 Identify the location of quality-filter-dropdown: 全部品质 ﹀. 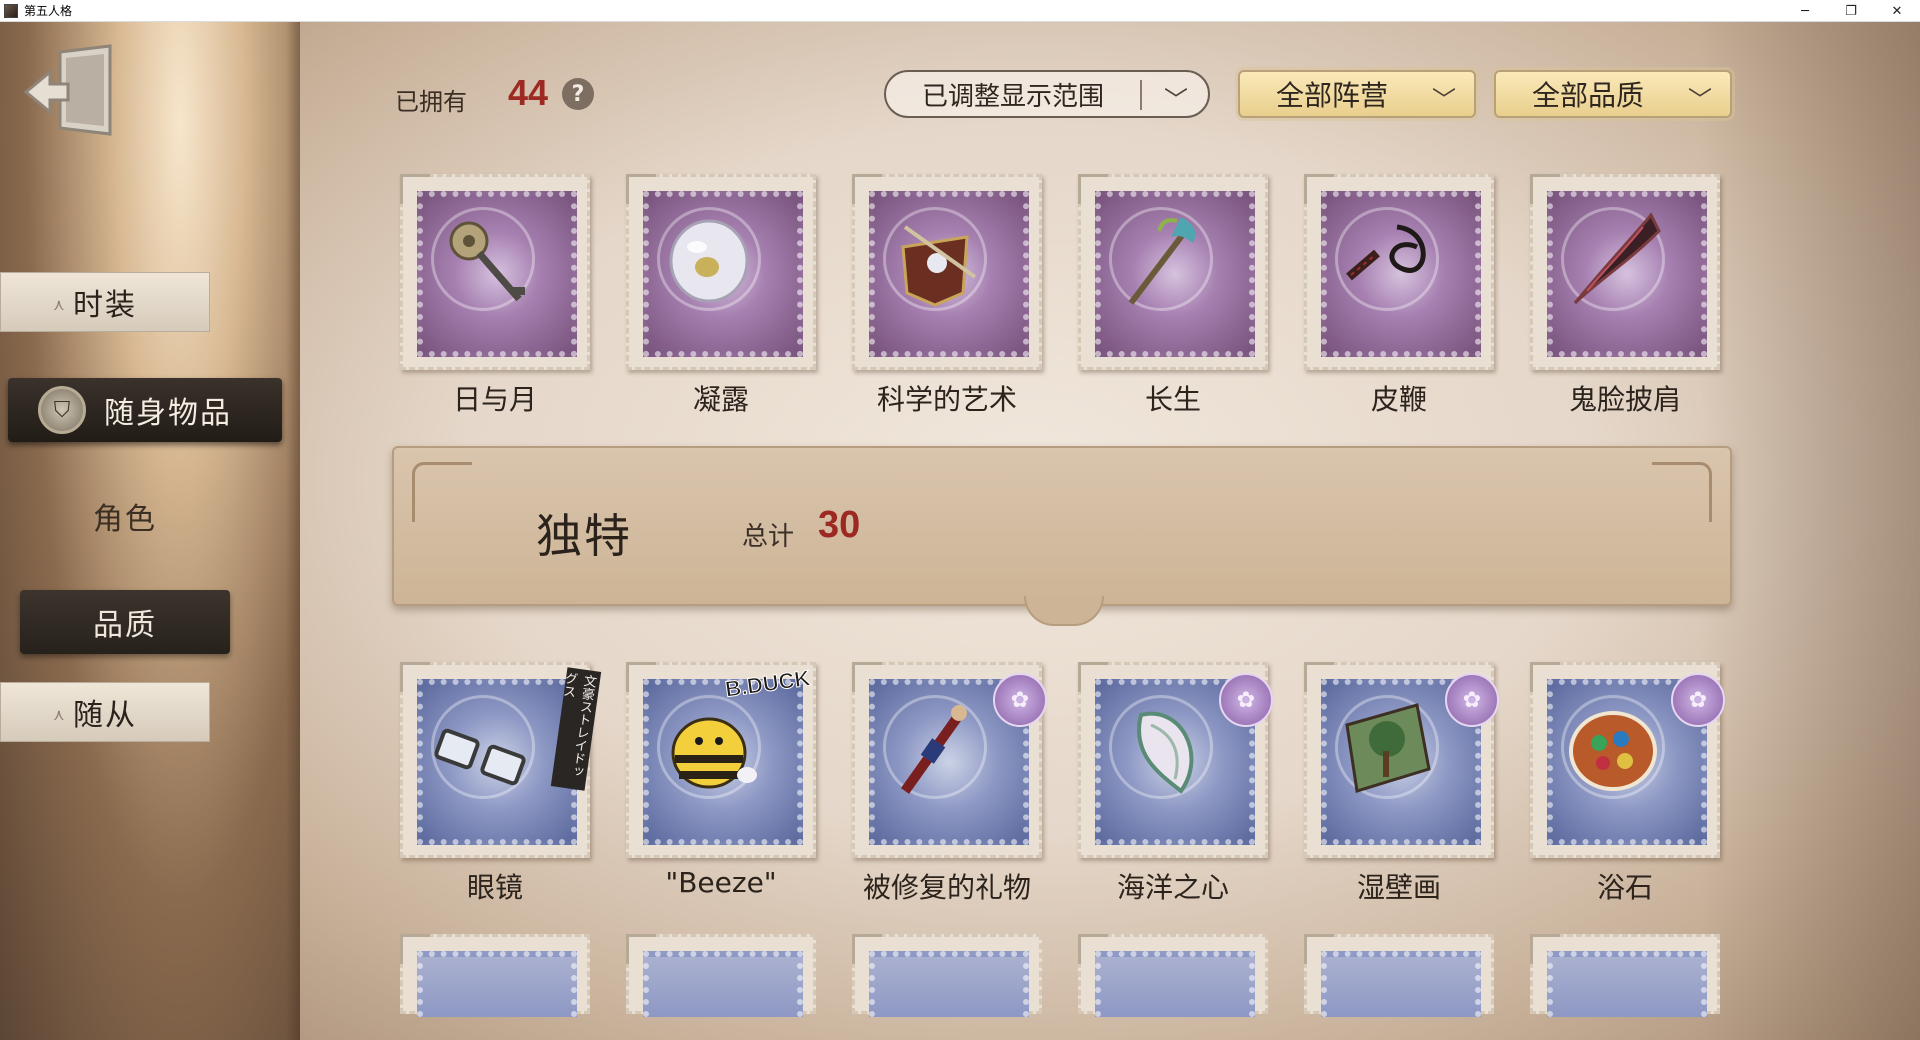
(1613, 94).